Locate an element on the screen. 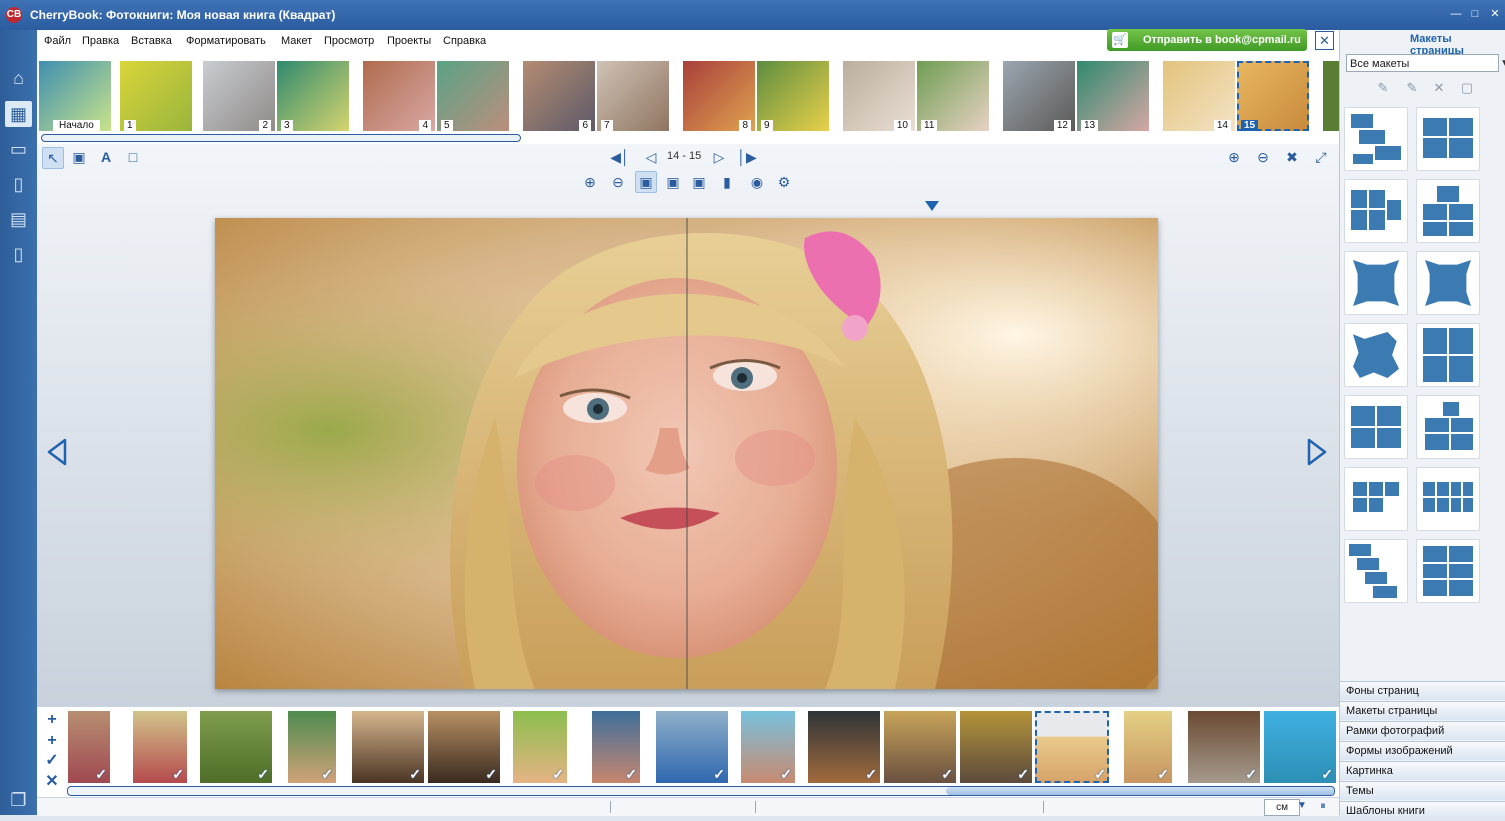 This screenshot has height=821, width=1505. page-strip-scrollbar is located at coordinates (281, 138).